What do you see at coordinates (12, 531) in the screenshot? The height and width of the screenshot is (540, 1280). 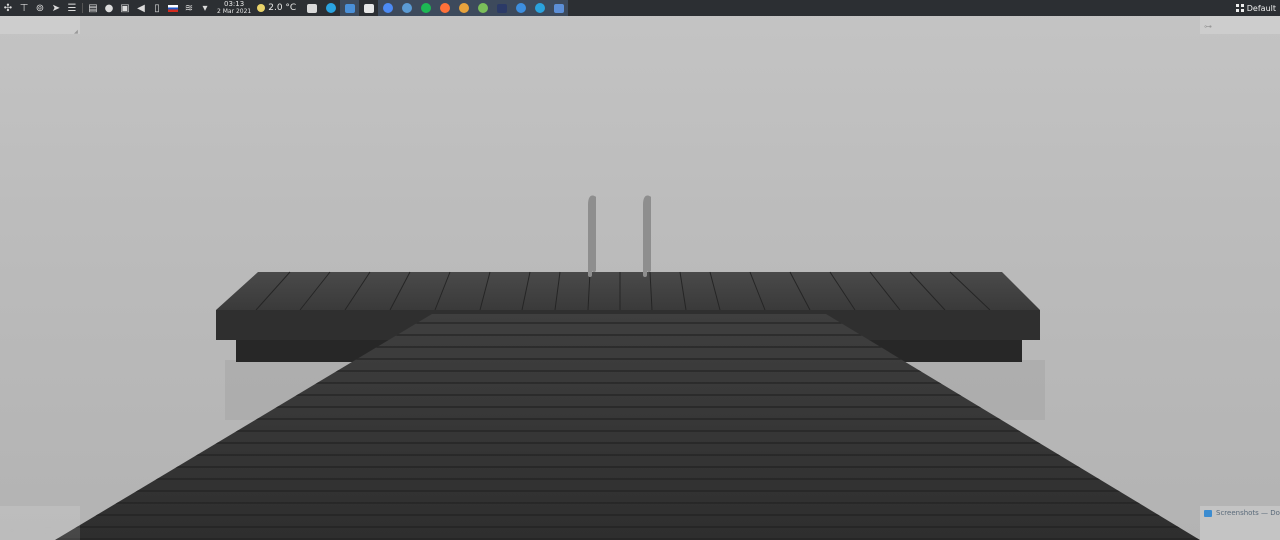 I see `search-icon: ⌕` at bounding box center [12, 531].